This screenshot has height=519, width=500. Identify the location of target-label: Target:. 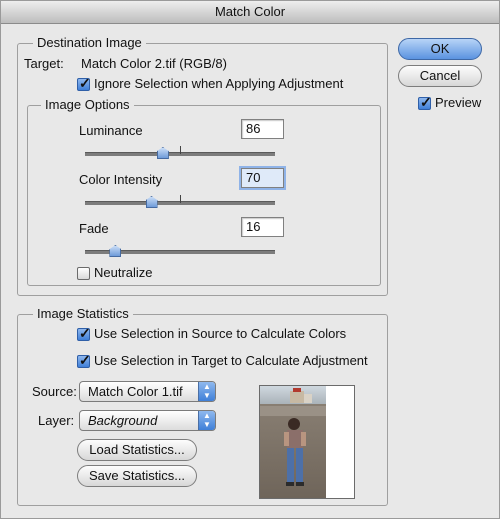
(44, 63).